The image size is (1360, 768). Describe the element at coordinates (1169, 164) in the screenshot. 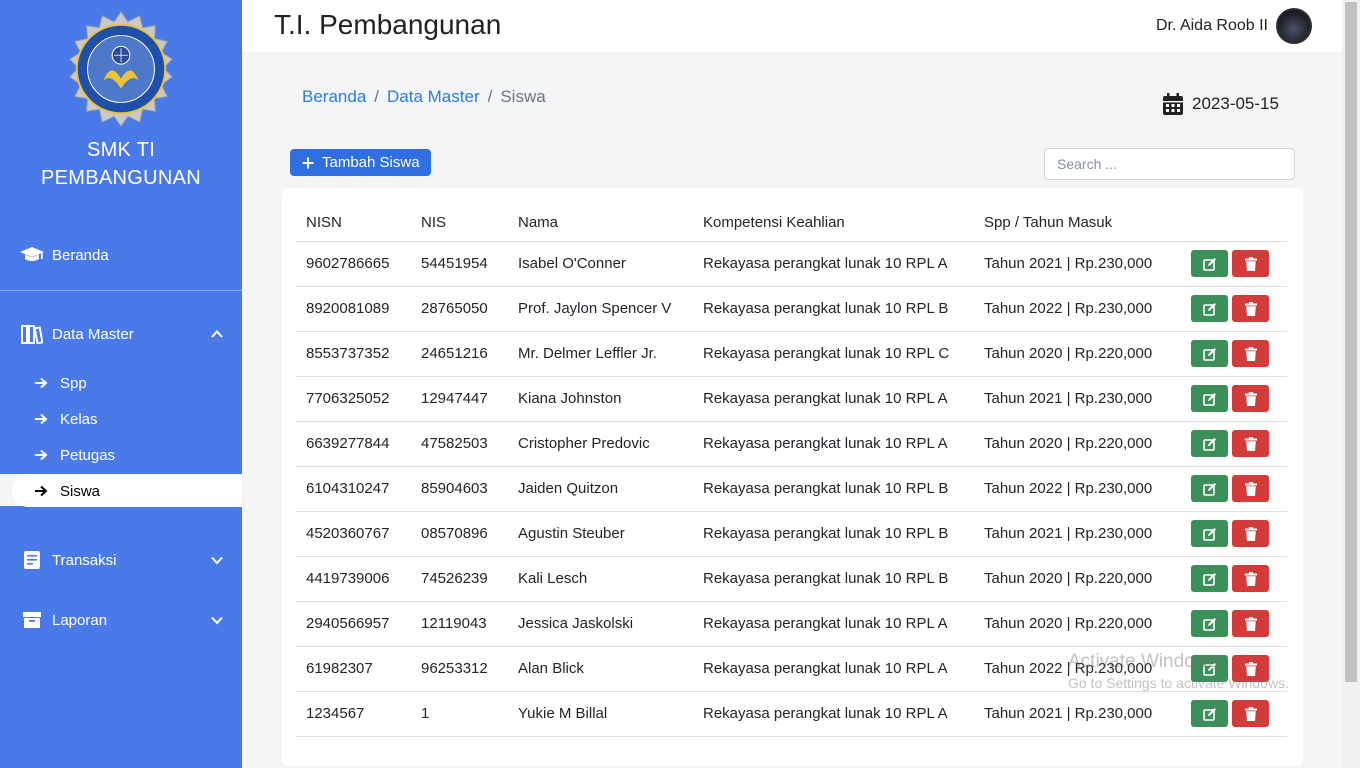

I see `search-input` at that location.